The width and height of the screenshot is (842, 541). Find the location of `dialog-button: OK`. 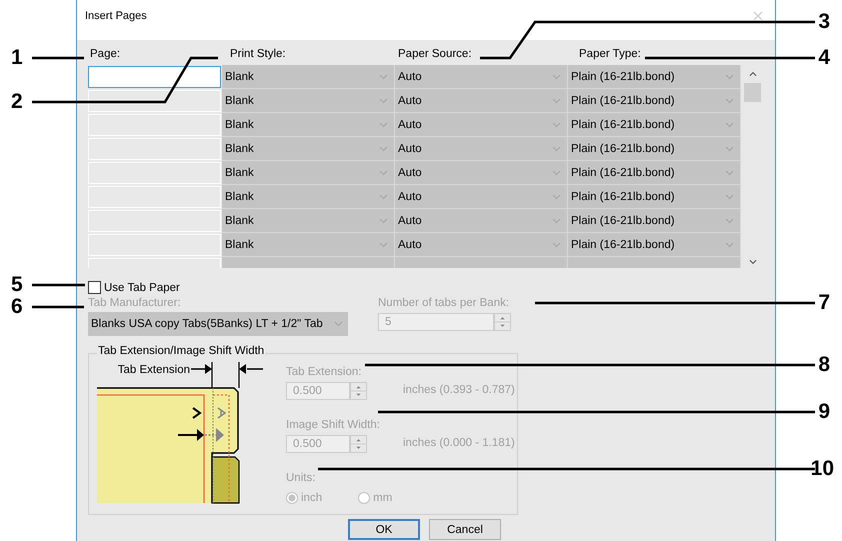

dialog-button: OK is located at coordinates (384, 529).